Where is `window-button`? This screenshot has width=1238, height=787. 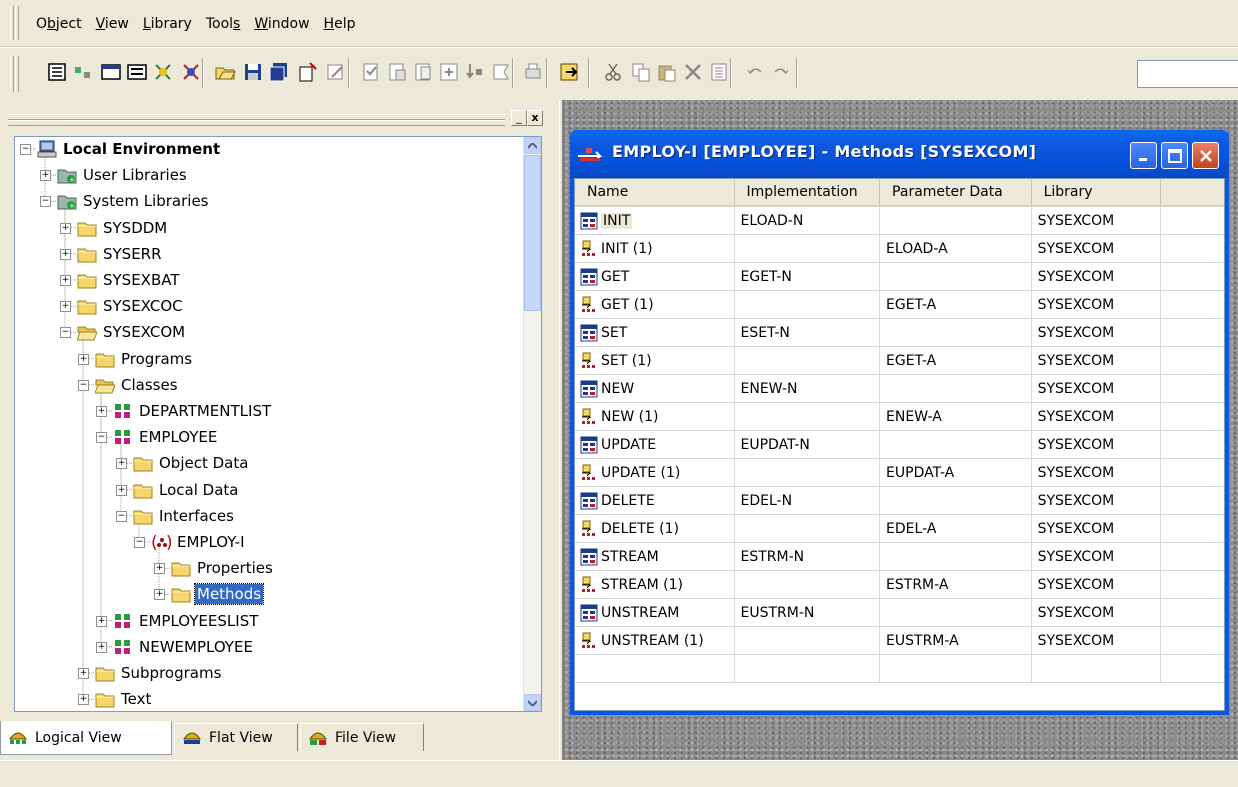
window-button is located at coordinates (111, 72).